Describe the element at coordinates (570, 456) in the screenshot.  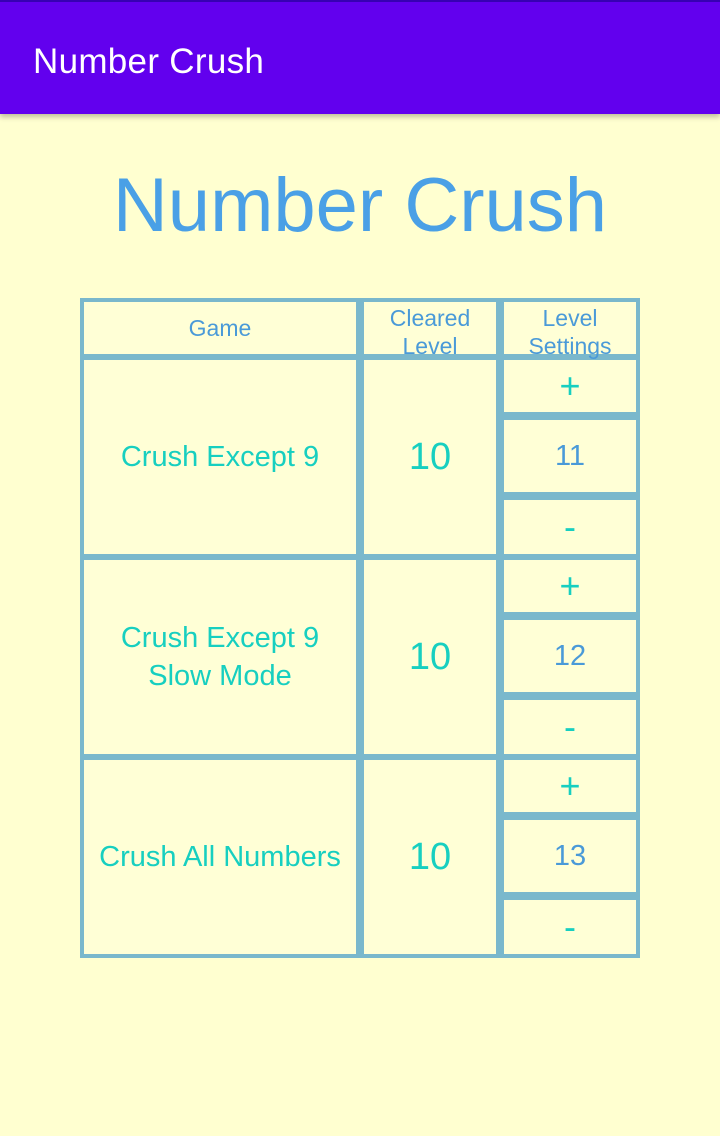
I see `level-setting-value: 11` at that location.